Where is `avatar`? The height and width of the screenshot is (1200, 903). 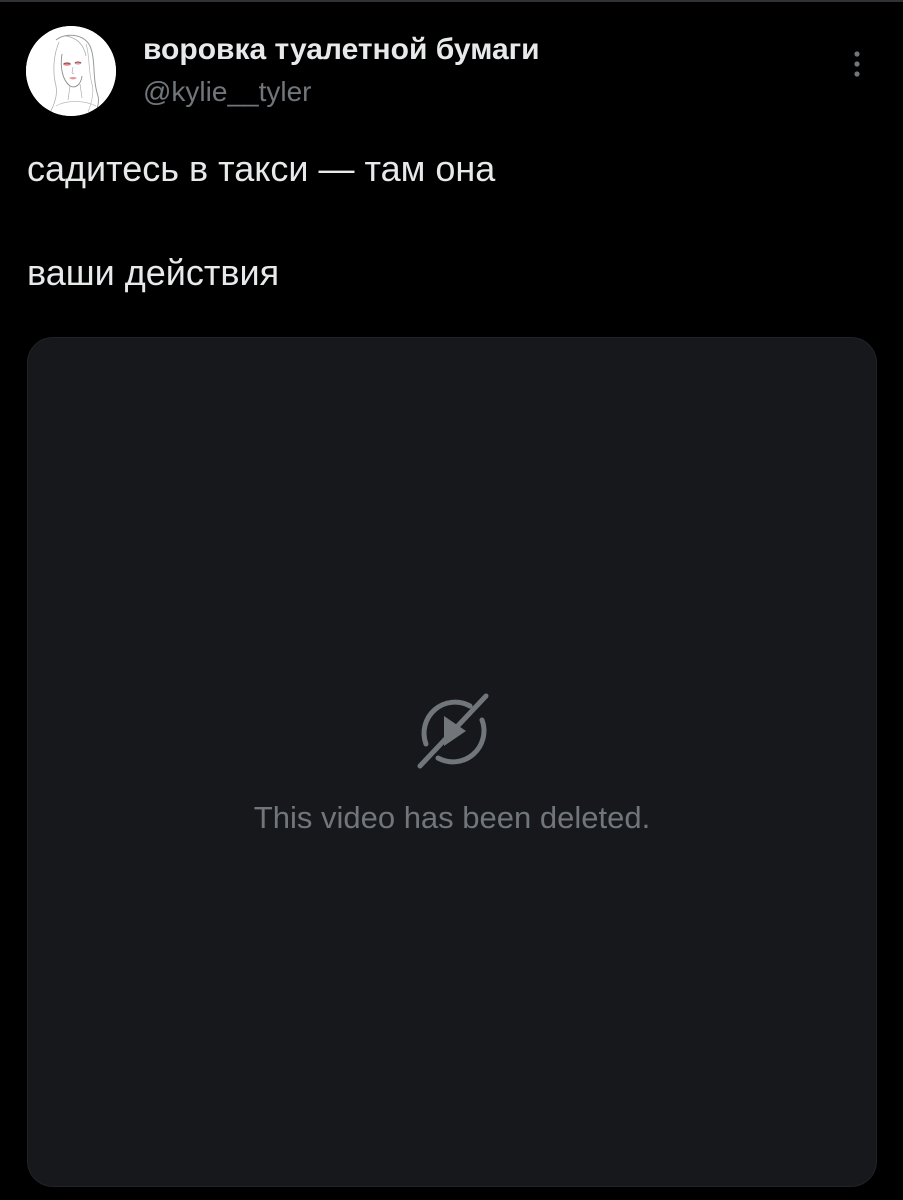 avatar is located at coordinates (71, 71).